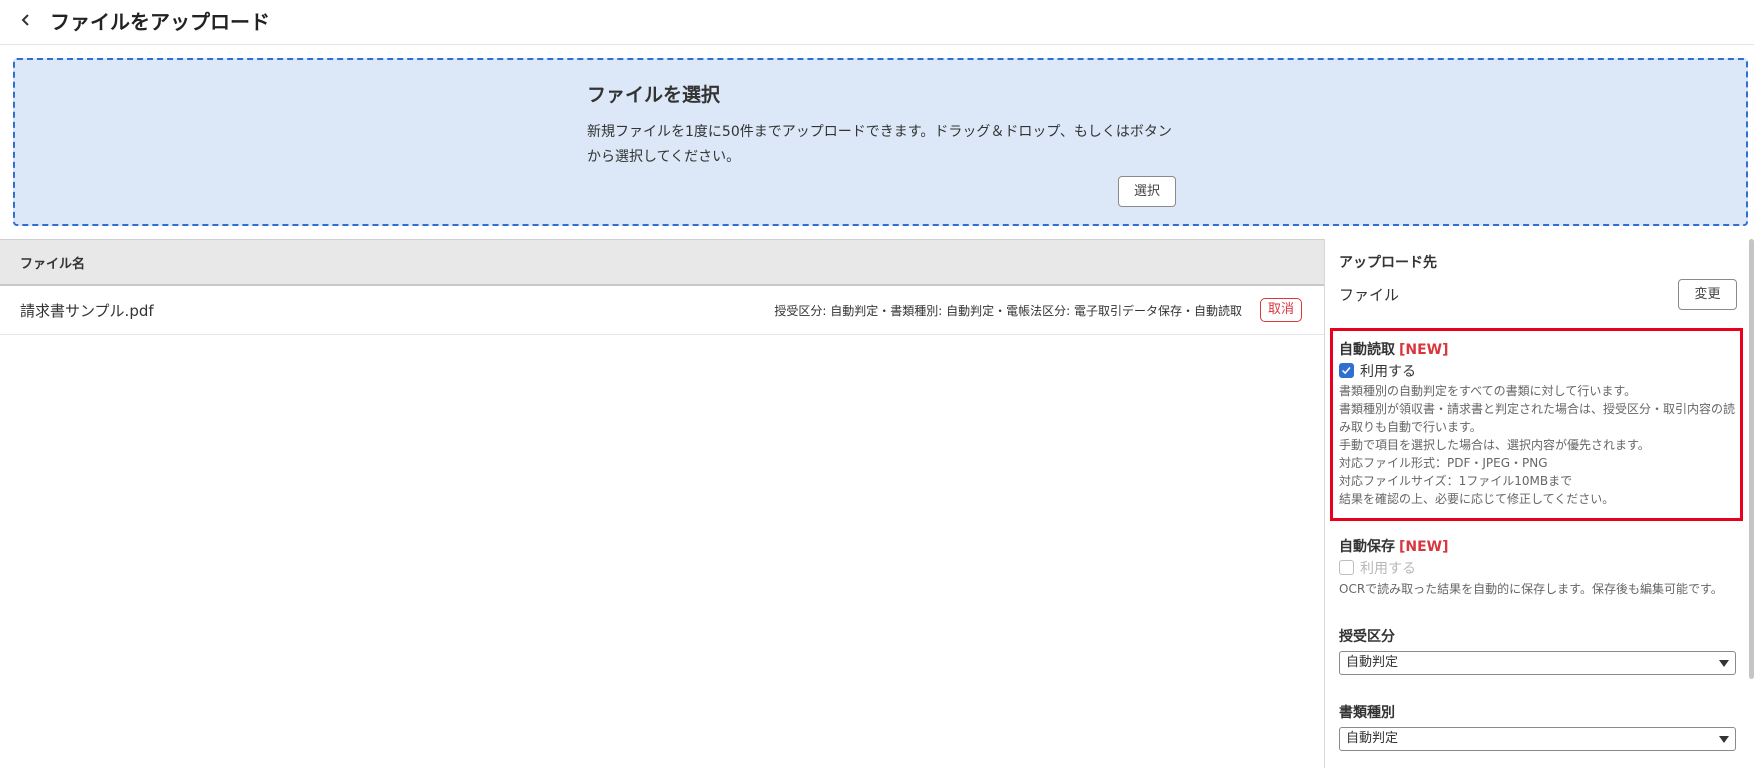 The width and height of the screenshot is (1754, 768). What do you see at coordinates (160, 22) in the screenshot?
I see `page-title: ファイルをアップロード` at bounding box center [160, 22].